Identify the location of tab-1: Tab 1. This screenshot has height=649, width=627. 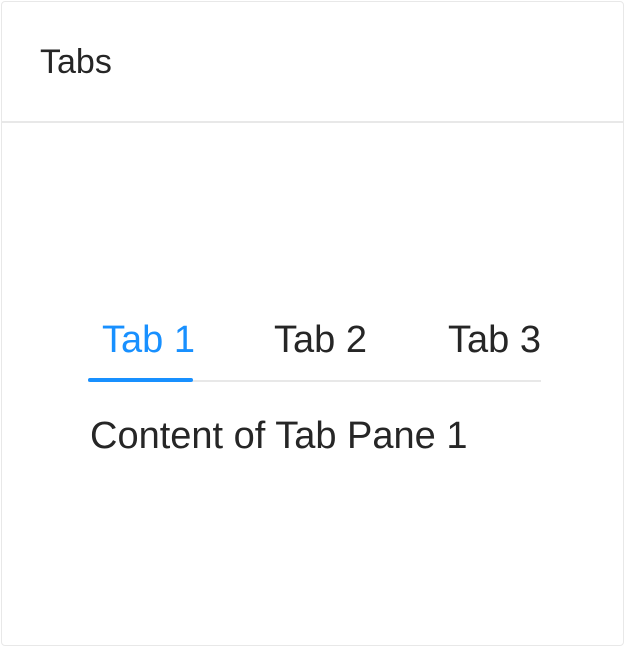
(148, 340).